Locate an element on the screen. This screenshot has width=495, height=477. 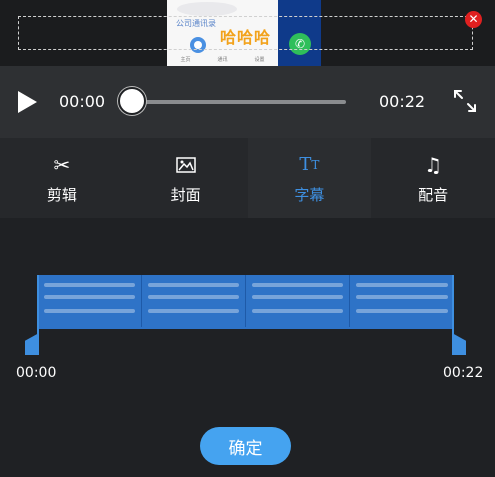
tab-label: 封面 is located at coordinates (185, 194).